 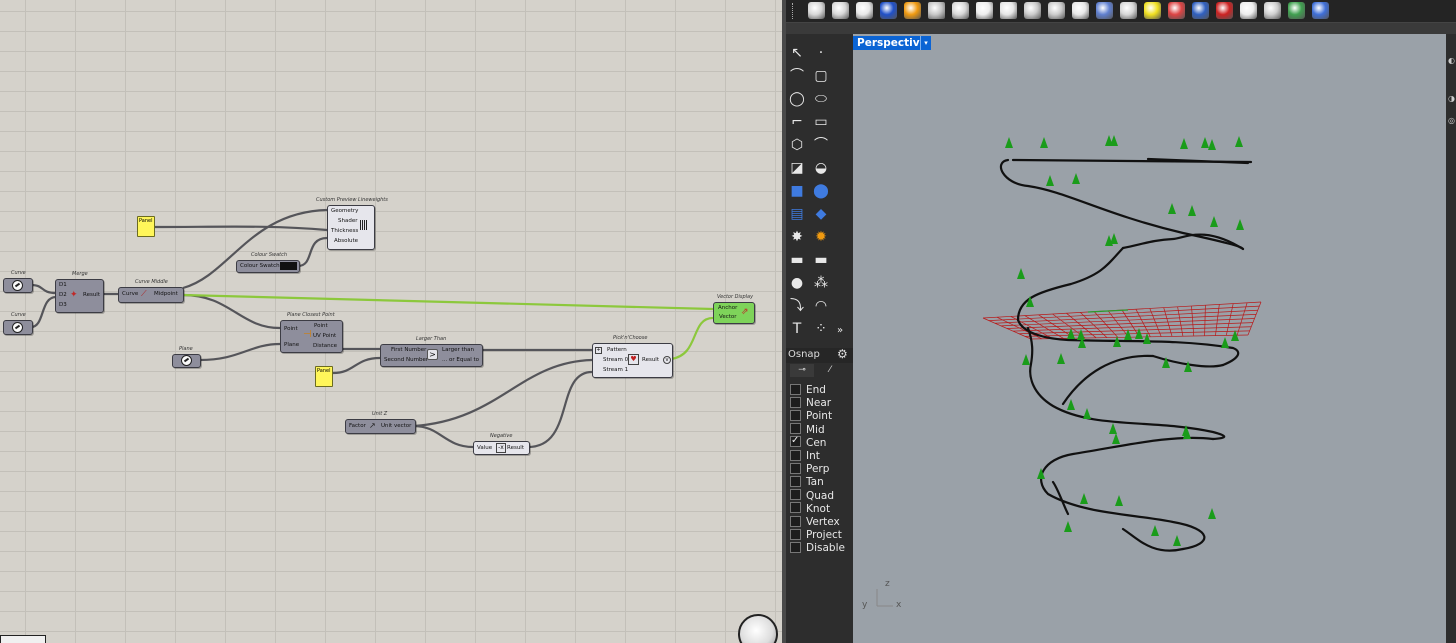 I want to click on surface-blend-icon: ◆, so click(x=821, y=214).